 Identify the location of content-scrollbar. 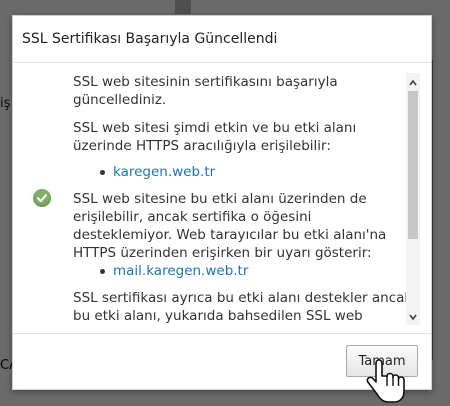
(413, 199).